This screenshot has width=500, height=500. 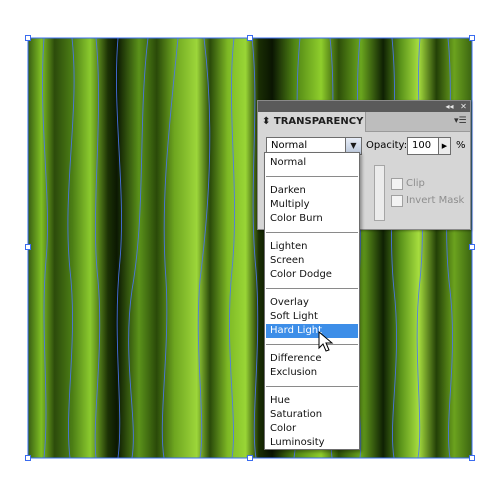 I want to click on blend-option-hue: Hue, so click(x=312, y=401).